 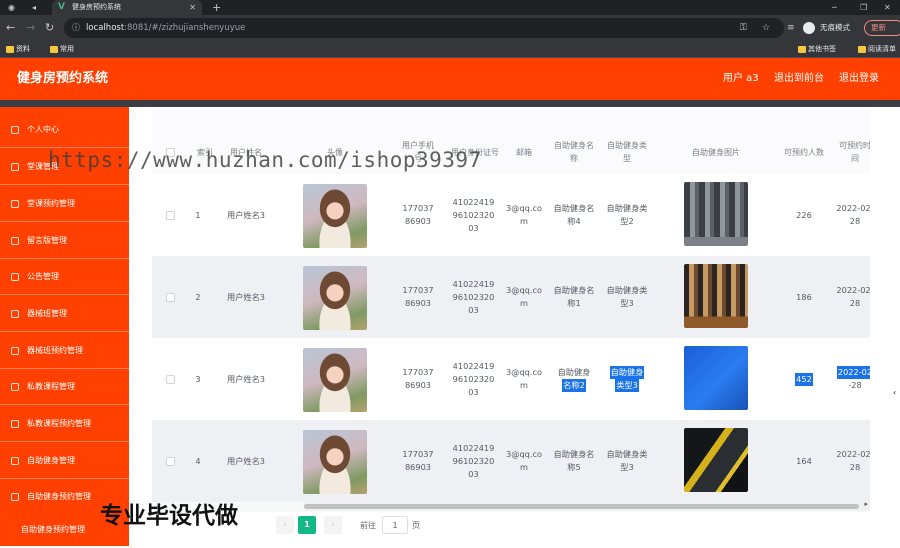 What do you see at coordinates (574, 385) in the screenshot?
I see `selected-text: 名称2` at bounding box center [574, 385].